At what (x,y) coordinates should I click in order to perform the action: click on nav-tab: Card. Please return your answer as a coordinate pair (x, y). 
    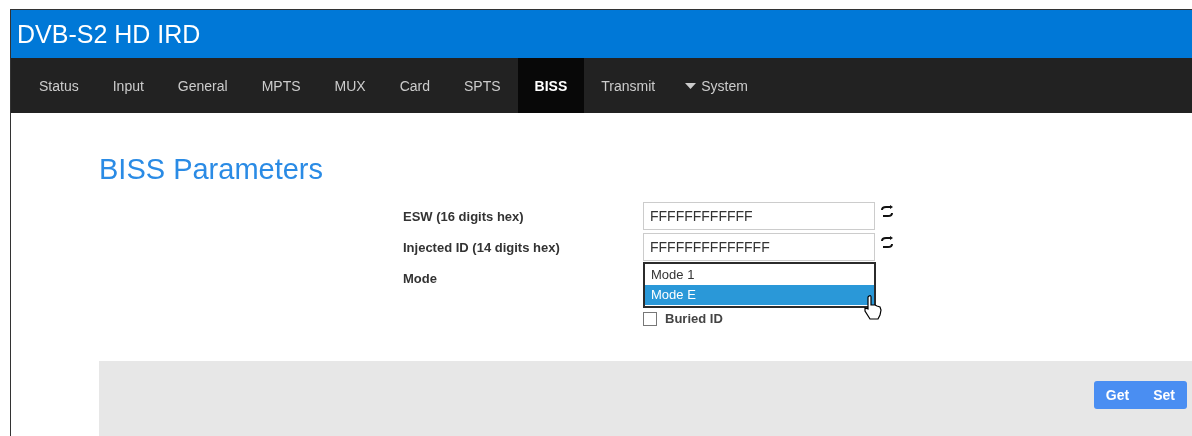
    Looking at the image, I should click on (415, 85).